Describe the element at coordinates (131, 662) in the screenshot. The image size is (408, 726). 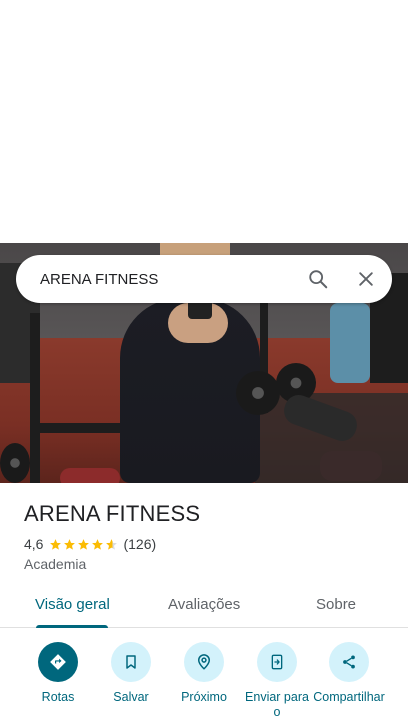
I see `bookmark-icon` at that location.